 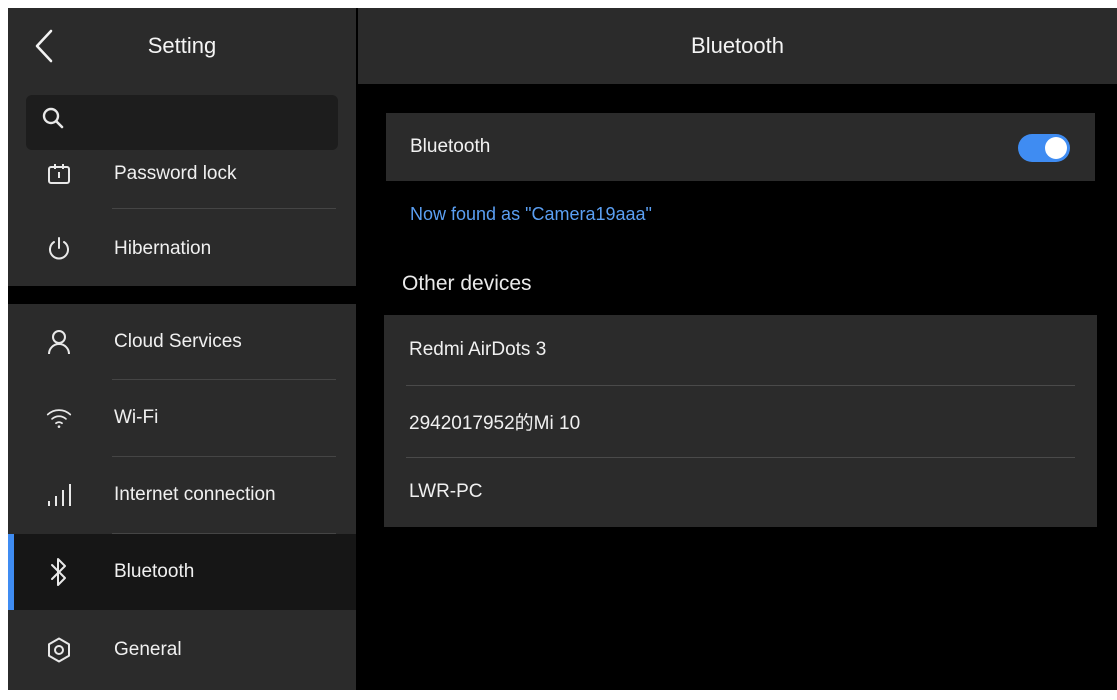 I want to click on device-item: 2942017952的Mi 10, so click(x=740, y=421).